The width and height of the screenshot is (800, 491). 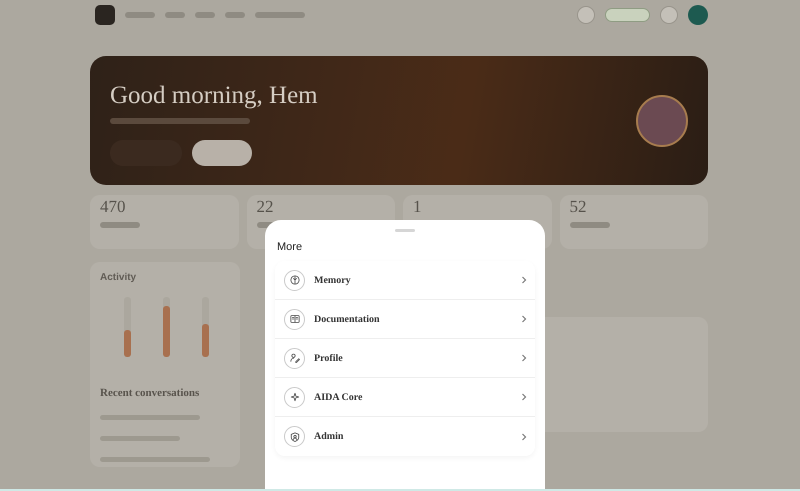 I want to click on stat-value: 22, so click(x=265, y=207).